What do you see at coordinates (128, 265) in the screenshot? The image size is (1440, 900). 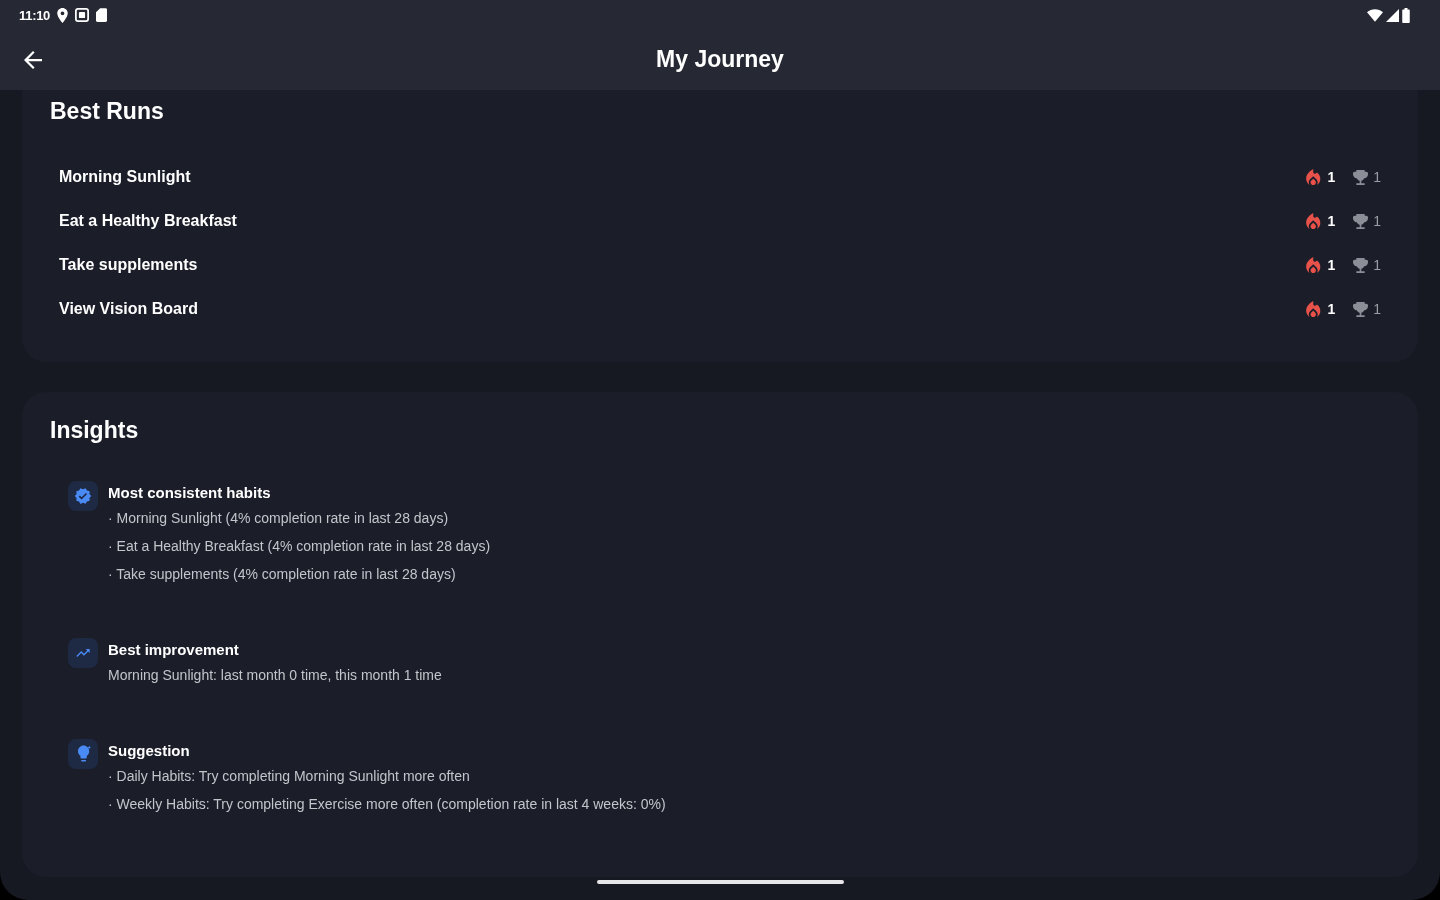 I see `habit-name: Take supplements` at bounding box center [128, 265].